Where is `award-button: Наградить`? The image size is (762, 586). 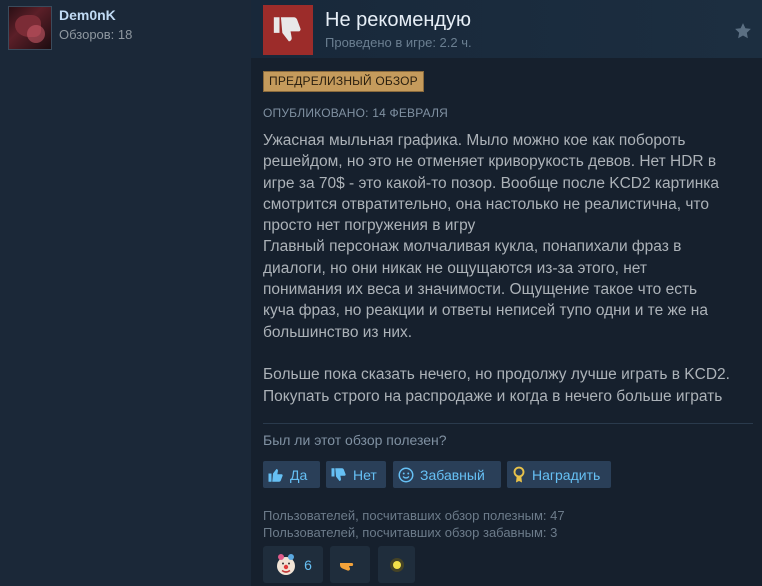
award-button: Наградить is located at coordinates (559, 474).